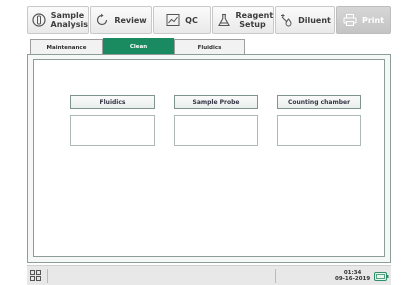  I want to click on diluent-label: Diluent, so click(314, 20).